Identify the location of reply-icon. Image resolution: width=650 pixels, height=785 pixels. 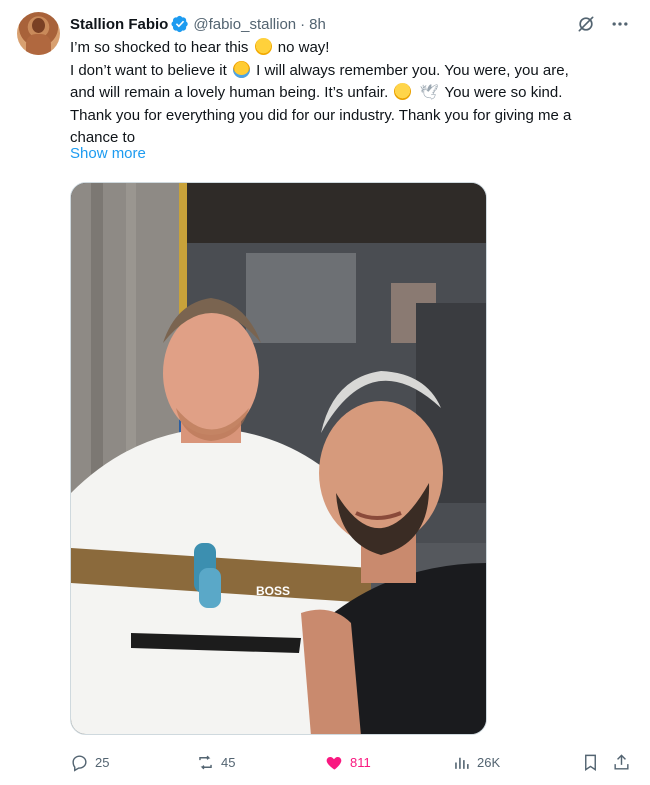
(79, 763).